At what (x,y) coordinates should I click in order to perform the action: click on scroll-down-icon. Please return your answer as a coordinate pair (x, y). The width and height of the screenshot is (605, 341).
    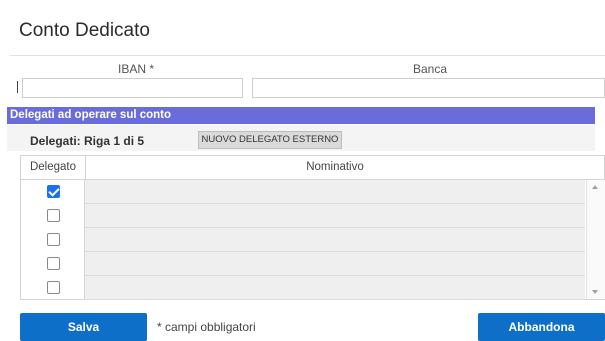
    Looking at the image, I should click on (595, 292).